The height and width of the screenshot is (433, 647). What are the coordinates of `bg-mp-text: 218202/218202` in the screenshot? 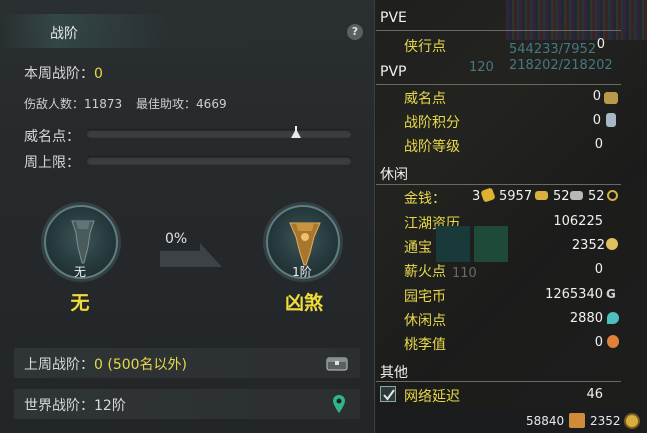 It's located at (561, 65).